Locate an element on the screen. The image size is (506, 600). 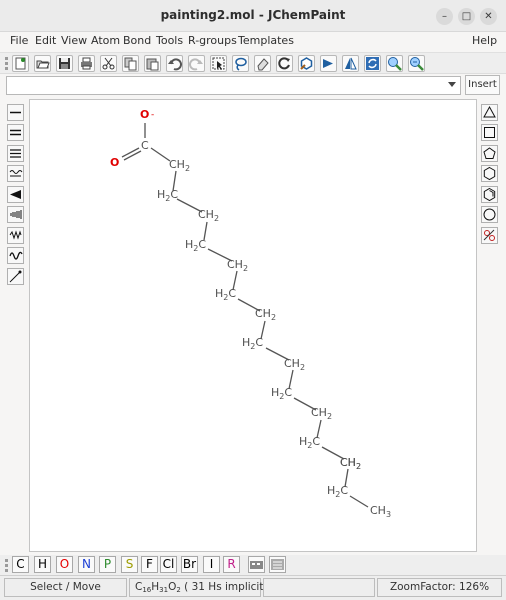
element-toolbar: C H O N P S F Cl Br I R is located at coordinates (253, 565).